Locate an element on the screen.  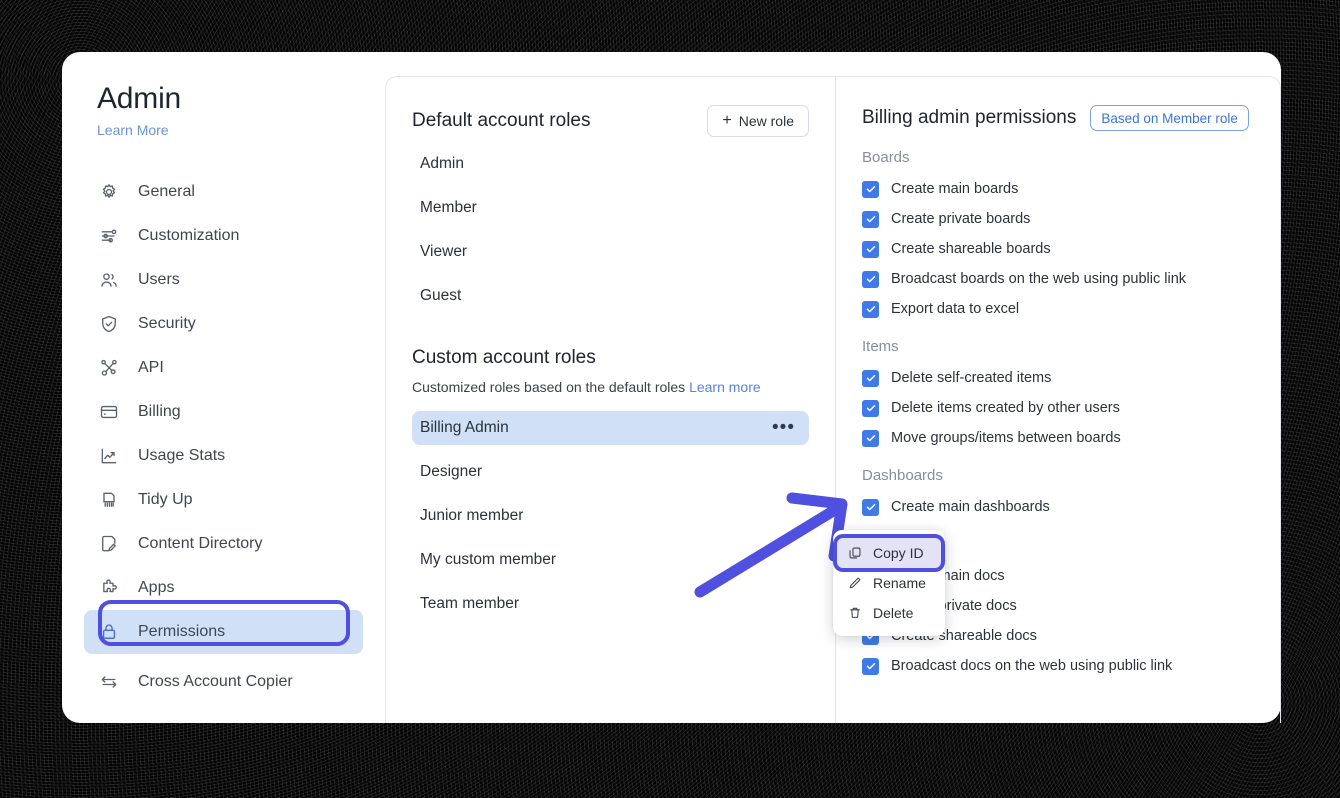
sidebar-item-content-directory: Content Directory is located at coordinates (223, 544).